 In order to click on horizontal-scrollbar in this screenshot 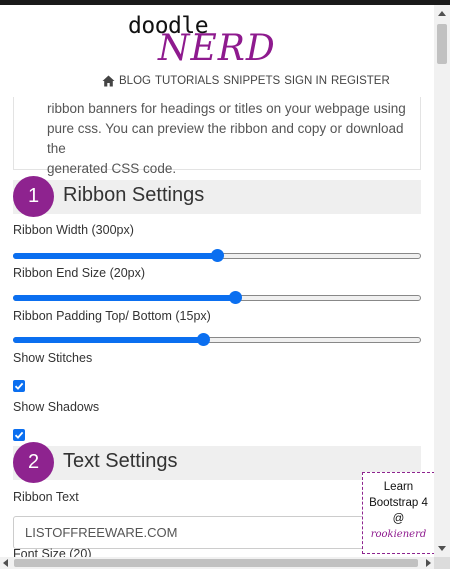, I will do `click(217, 563)`.